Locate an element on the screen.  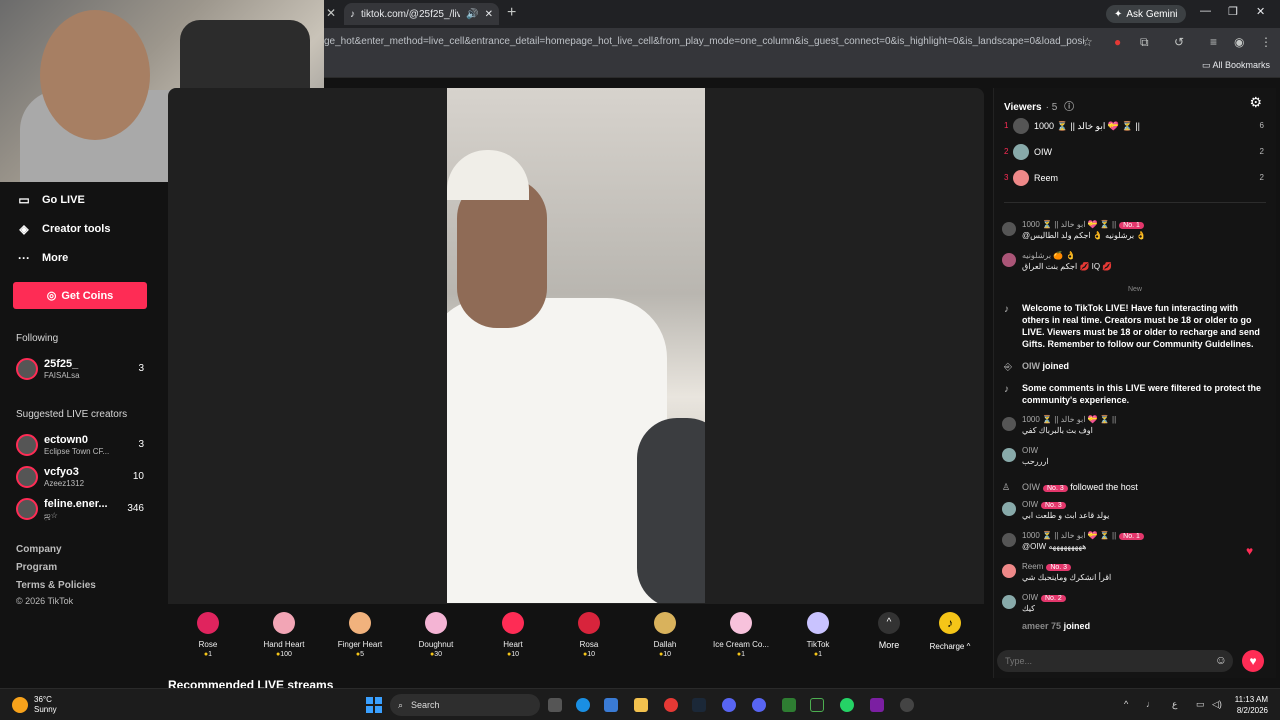
language-icon: ع is located at coordinates (1174, 704).